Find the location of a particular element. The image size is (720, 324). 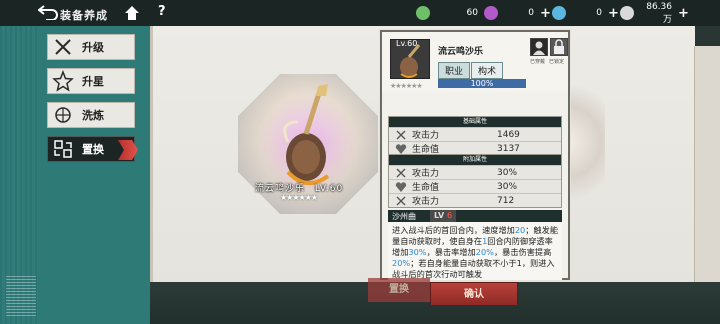

skill-highlight-value: 30% is located at coordinates (417, 252).